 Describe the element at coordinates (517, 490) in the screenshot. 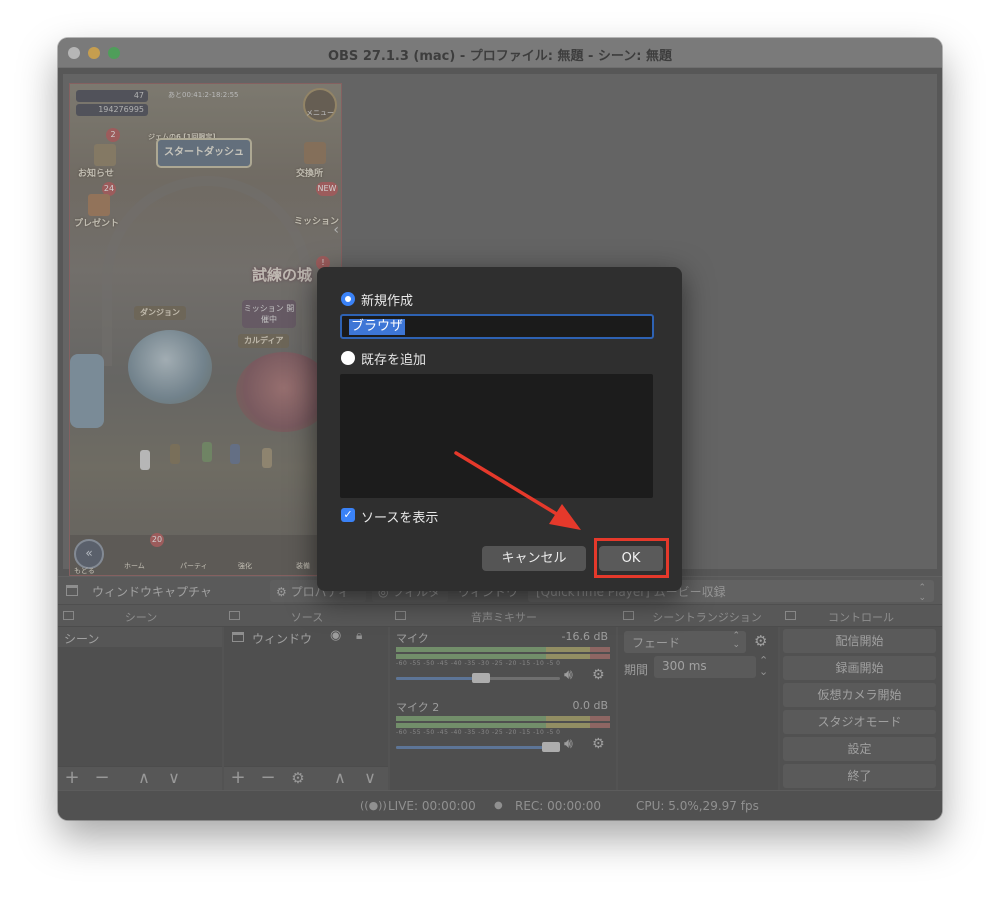

I see `annotation-arrow` at that location.